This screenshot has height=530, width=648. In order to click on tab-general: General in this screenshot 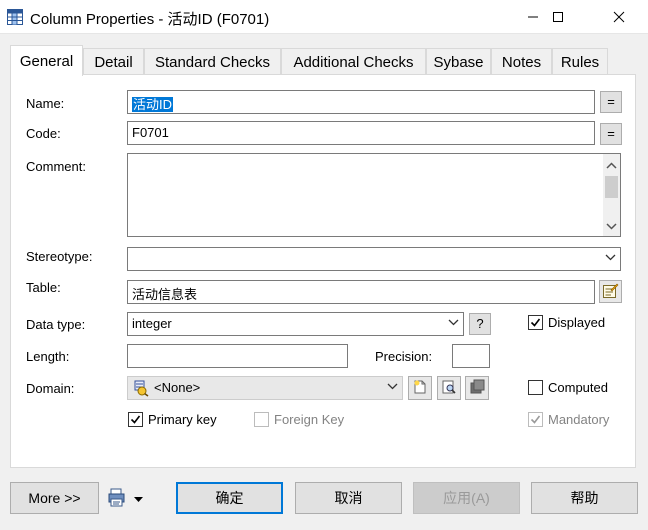, I will do `click(46, 60)`.